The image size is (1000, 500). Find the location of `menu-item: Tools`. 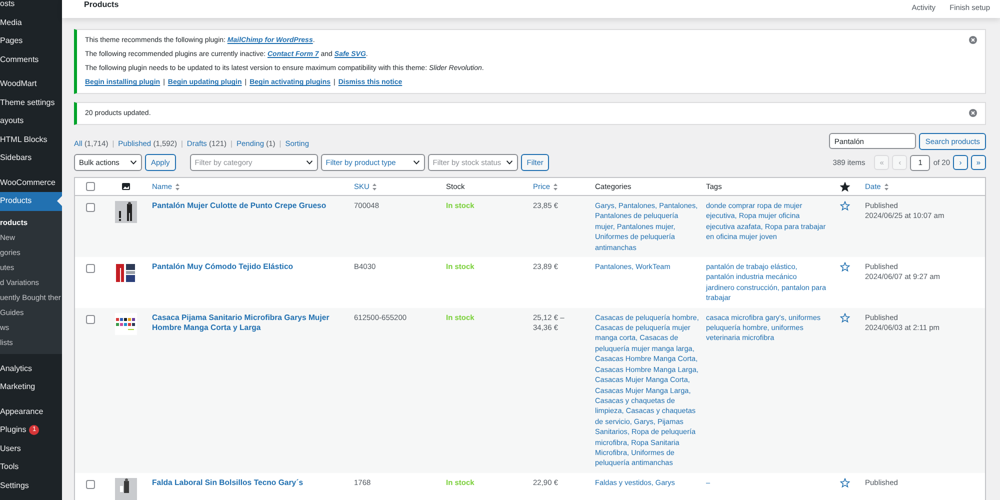

menu-item: Tools is located at coordinates (31, 467).